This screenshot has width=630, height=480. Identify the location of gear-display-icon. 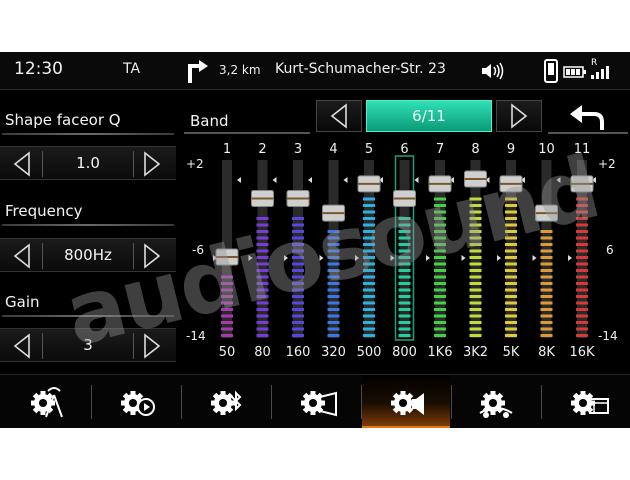
(590, 403).